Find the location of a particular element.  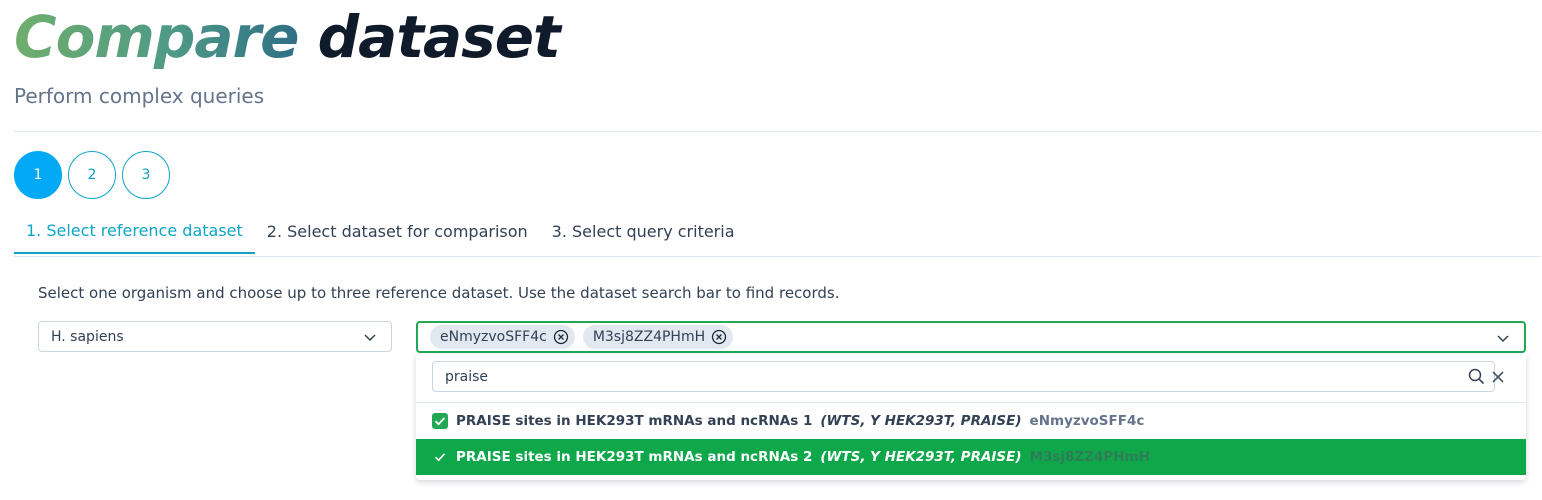

dataset-multiselect: eNmyzvoSFF4c M3sj8ZZ4PHmH is located at coordinates (971, 337).